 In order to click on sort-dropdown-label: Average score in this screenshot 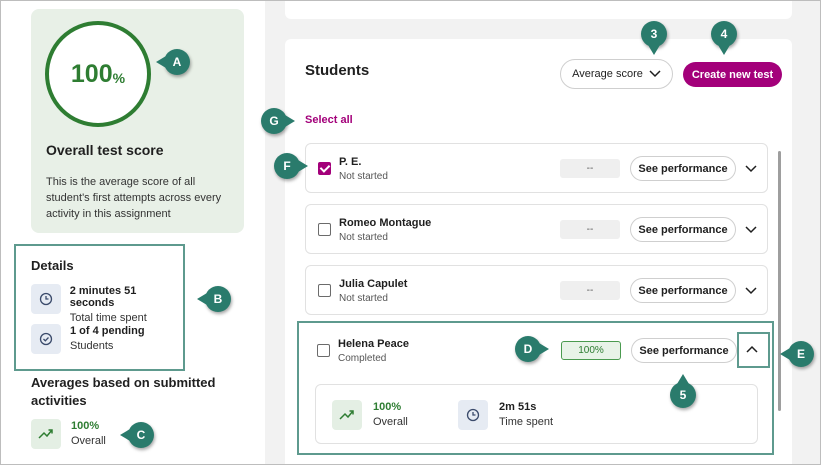, I will do `click(607, 74)`.